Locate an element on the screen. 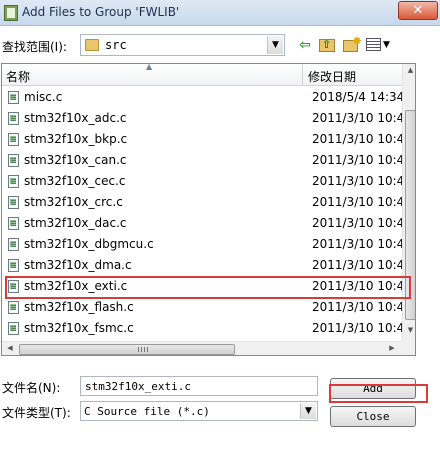 This screenshot has height=460, width=440. app-icon is located at coordinates (11, 13).